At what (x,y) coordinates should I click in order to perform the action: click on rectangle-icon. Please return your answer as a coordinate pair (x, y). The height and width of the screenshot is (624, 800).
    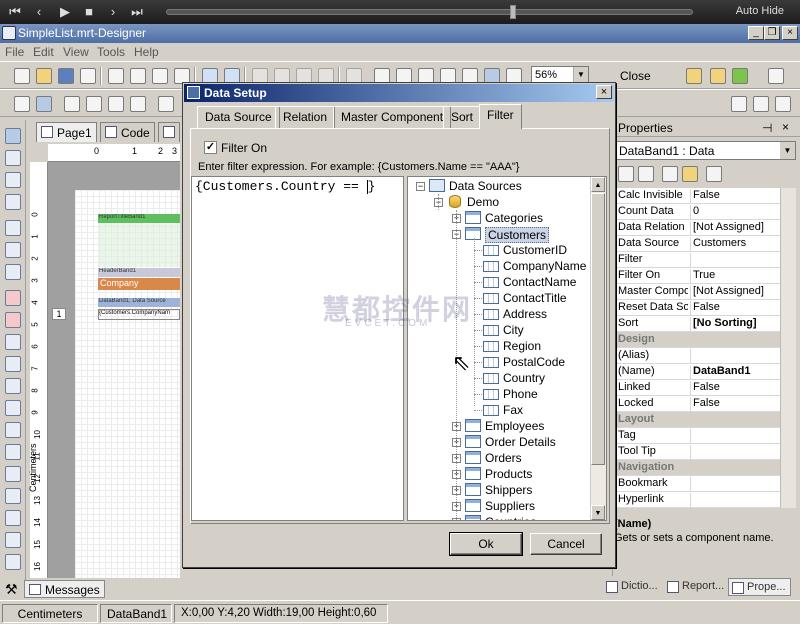
    Looking at the image, I should click on (13, 430).